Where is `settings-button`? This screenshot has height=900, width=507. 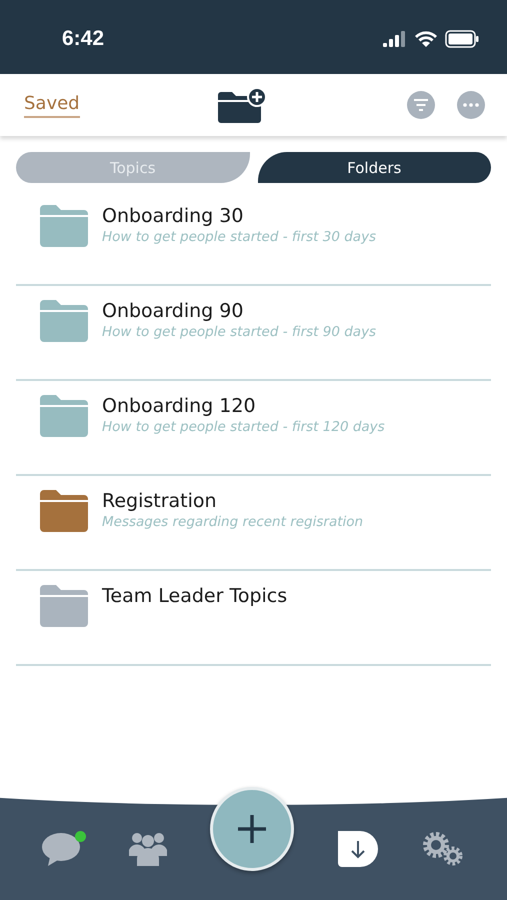
settings-button is located at coordinates (443, 849).